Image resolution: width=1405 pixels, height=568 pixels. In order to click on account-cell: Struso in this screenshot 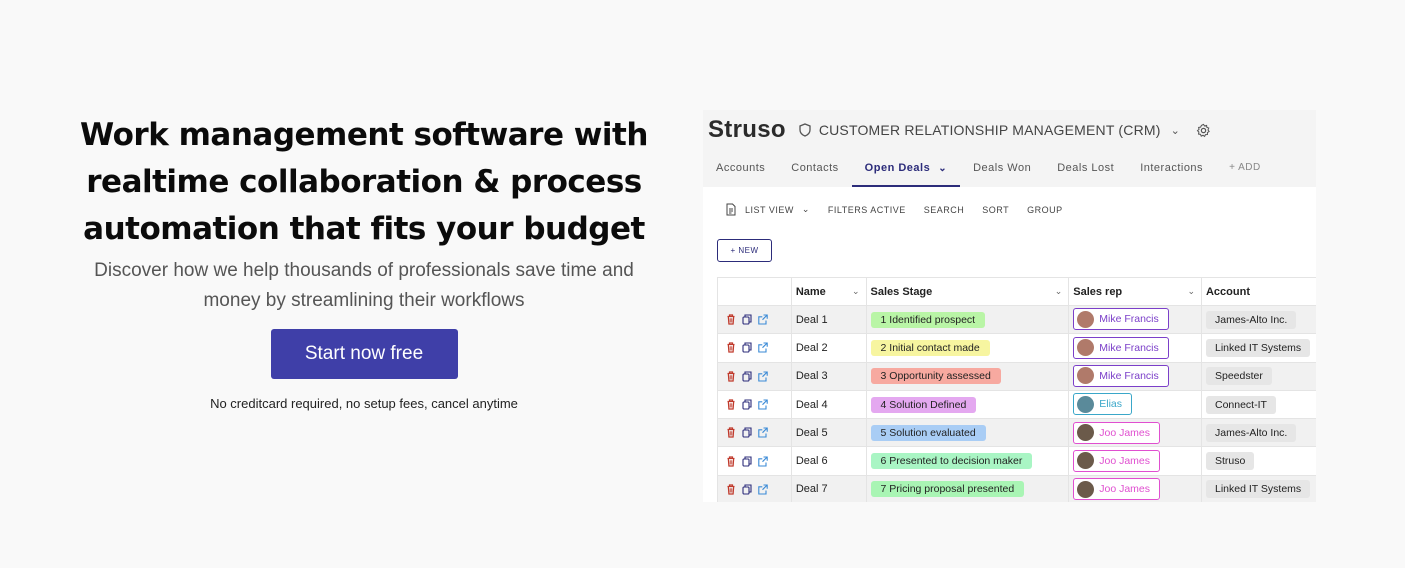, I will do `click(1258, 461)`.